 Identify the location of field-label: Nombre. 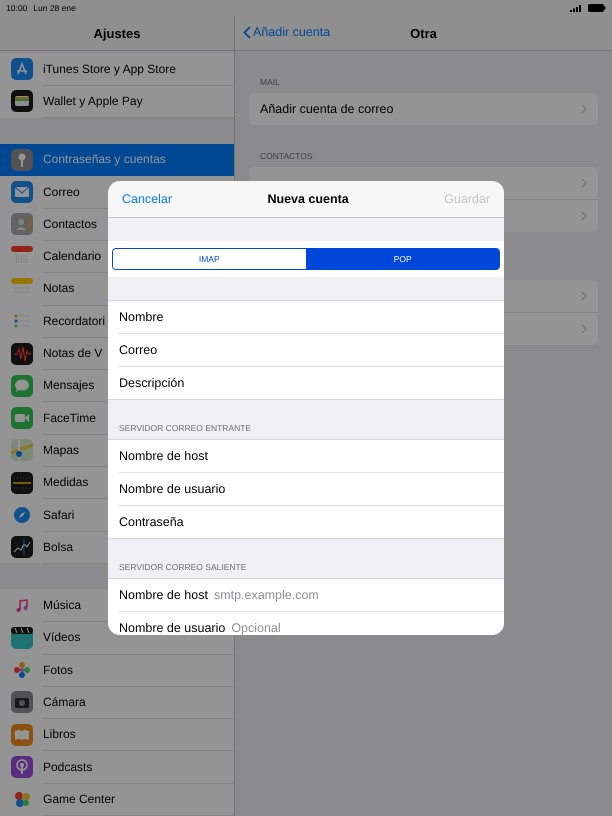
(141, 317).